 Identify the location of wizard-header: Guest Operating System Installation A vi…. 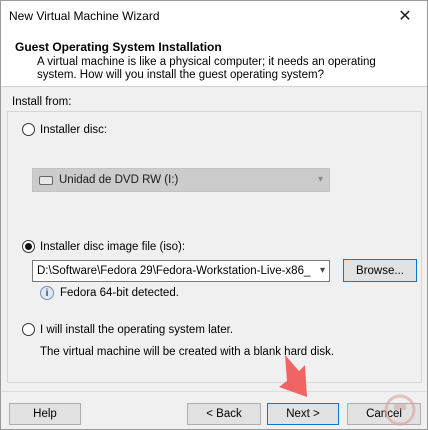
(214, 59).